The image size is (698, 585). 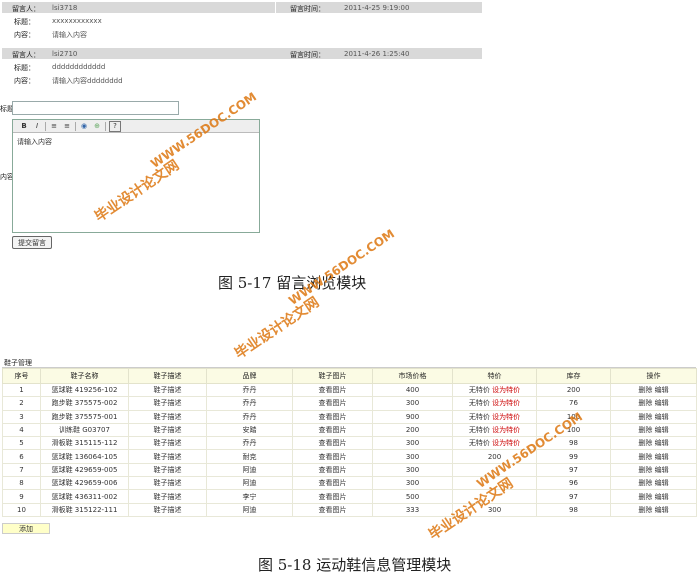 I want to click on stock: 200, so click(x=573, y=390).